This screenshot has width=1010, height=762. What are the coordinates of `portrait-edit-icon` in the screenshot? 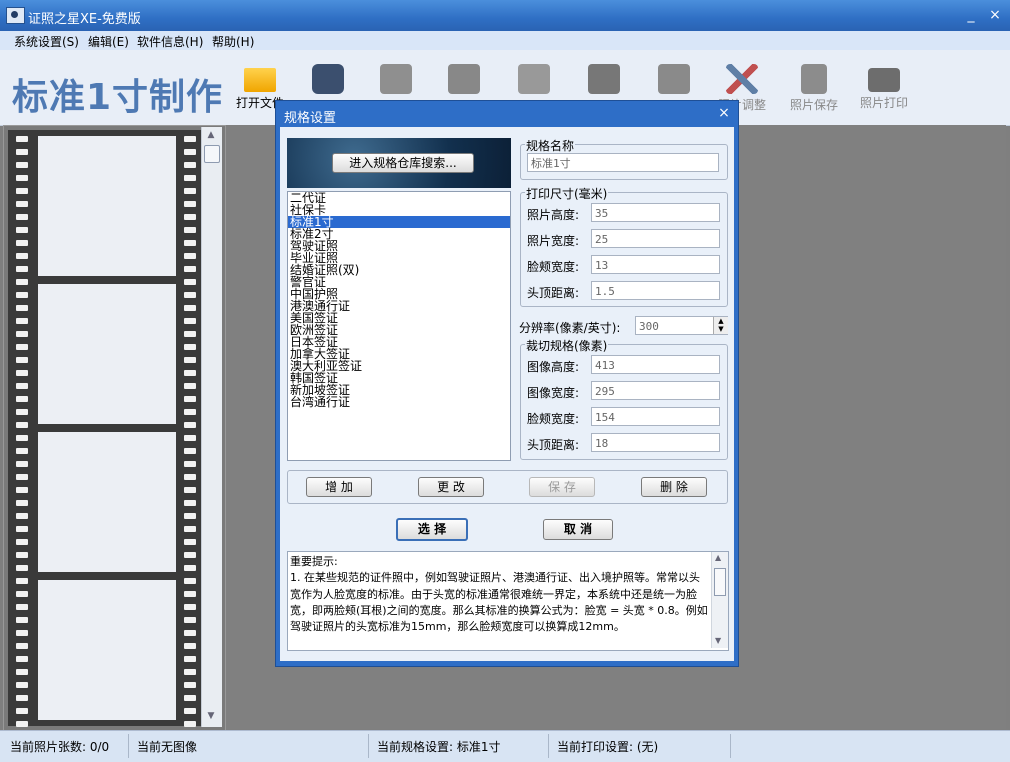 It's located at (464, 79).